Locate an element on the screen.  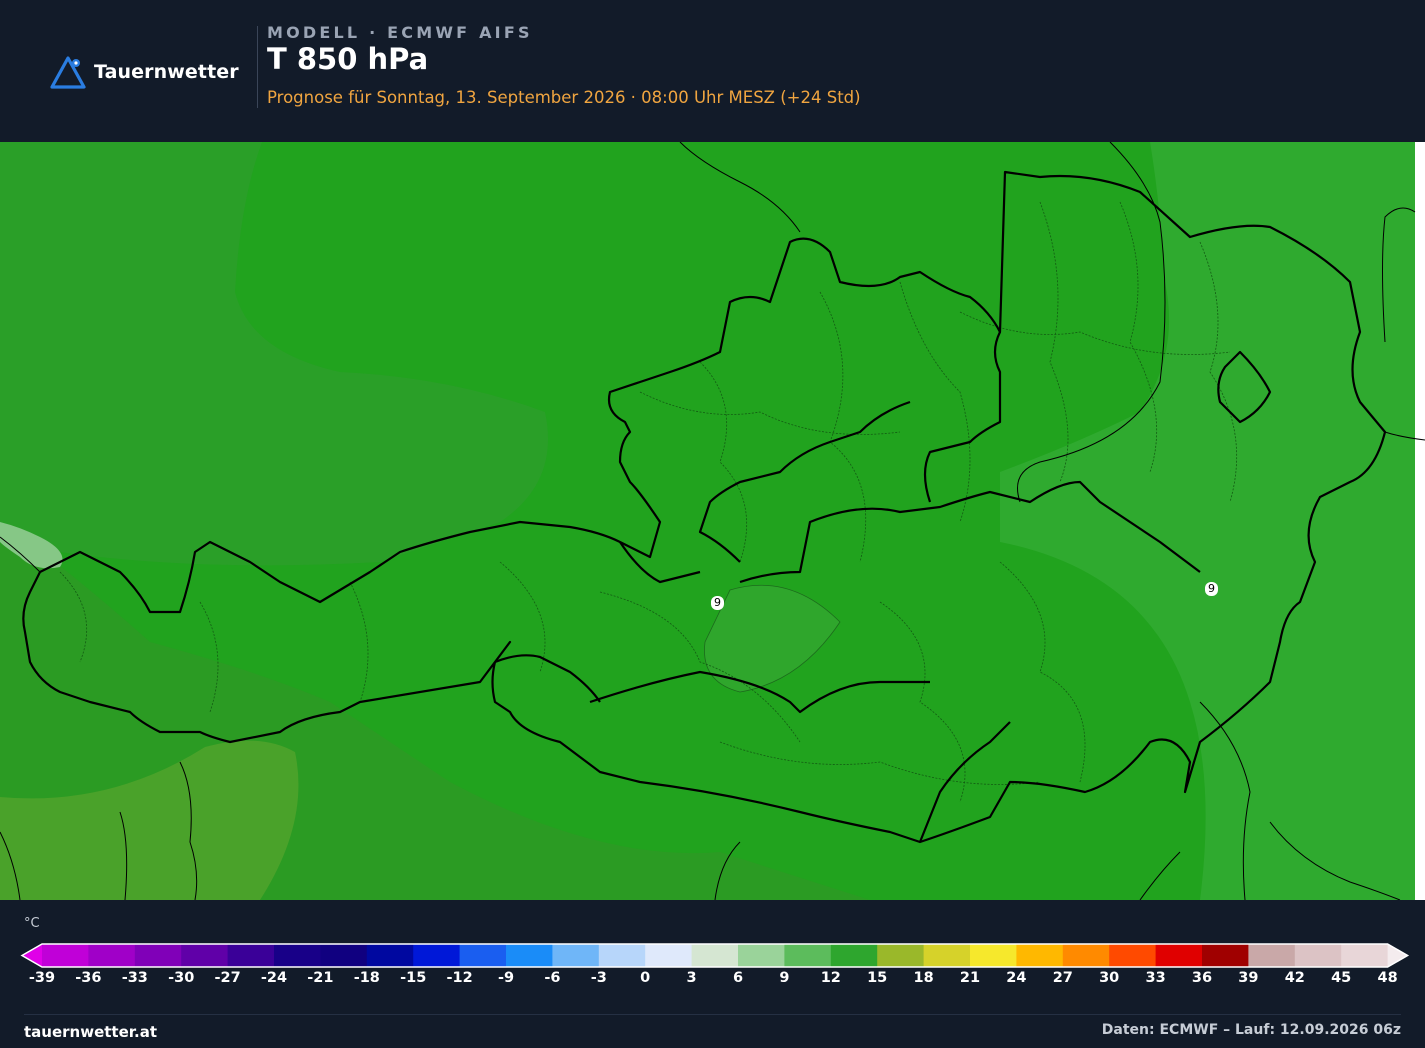
page-title: T 850 hPa is located at coordinates (348, 59).